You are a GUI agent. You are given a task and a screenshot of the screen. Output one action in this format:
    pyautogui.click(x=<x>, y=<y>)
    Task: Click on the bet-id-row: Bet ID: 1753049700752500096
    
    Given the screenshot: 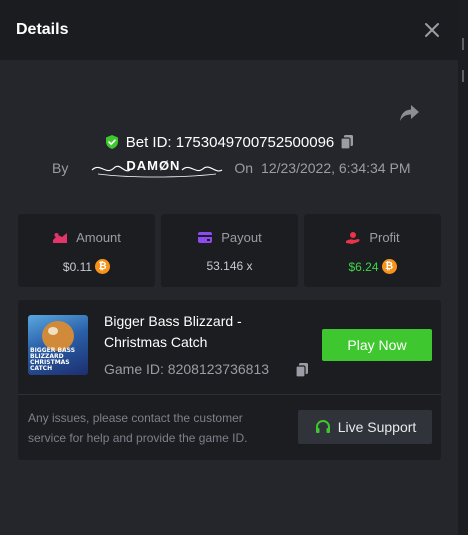 What is the action you would take?
    pyautogui.click(x=229, y=142)
    